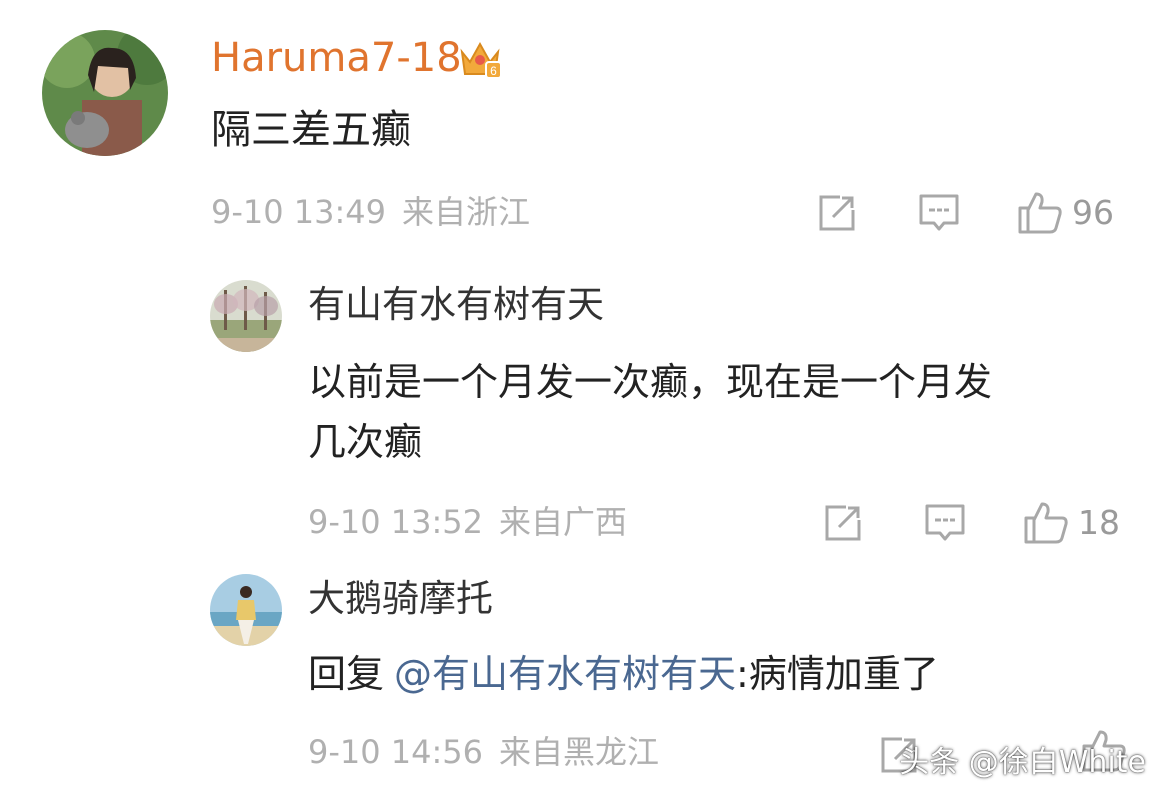 This screenshot has height=798, width=1170. I want to click on comment-location: 来自浙江, so click(466, 212).